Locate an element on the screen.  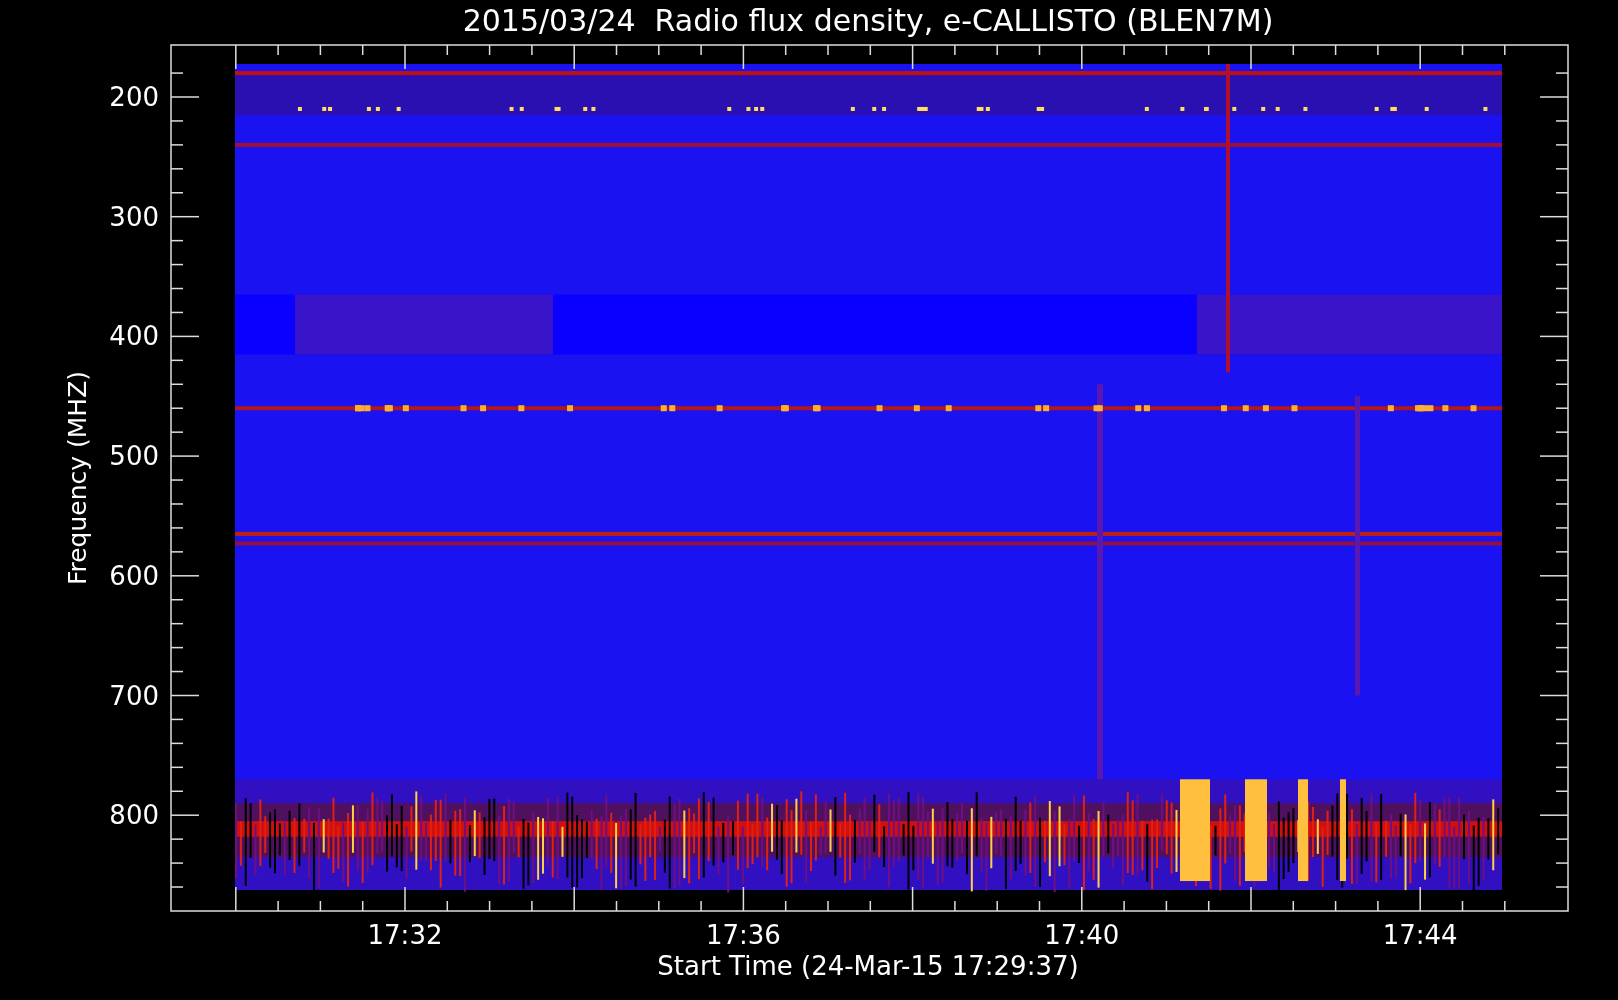
y-axis-label: Frequency (MHZ) is located at coordinates (77, 478).